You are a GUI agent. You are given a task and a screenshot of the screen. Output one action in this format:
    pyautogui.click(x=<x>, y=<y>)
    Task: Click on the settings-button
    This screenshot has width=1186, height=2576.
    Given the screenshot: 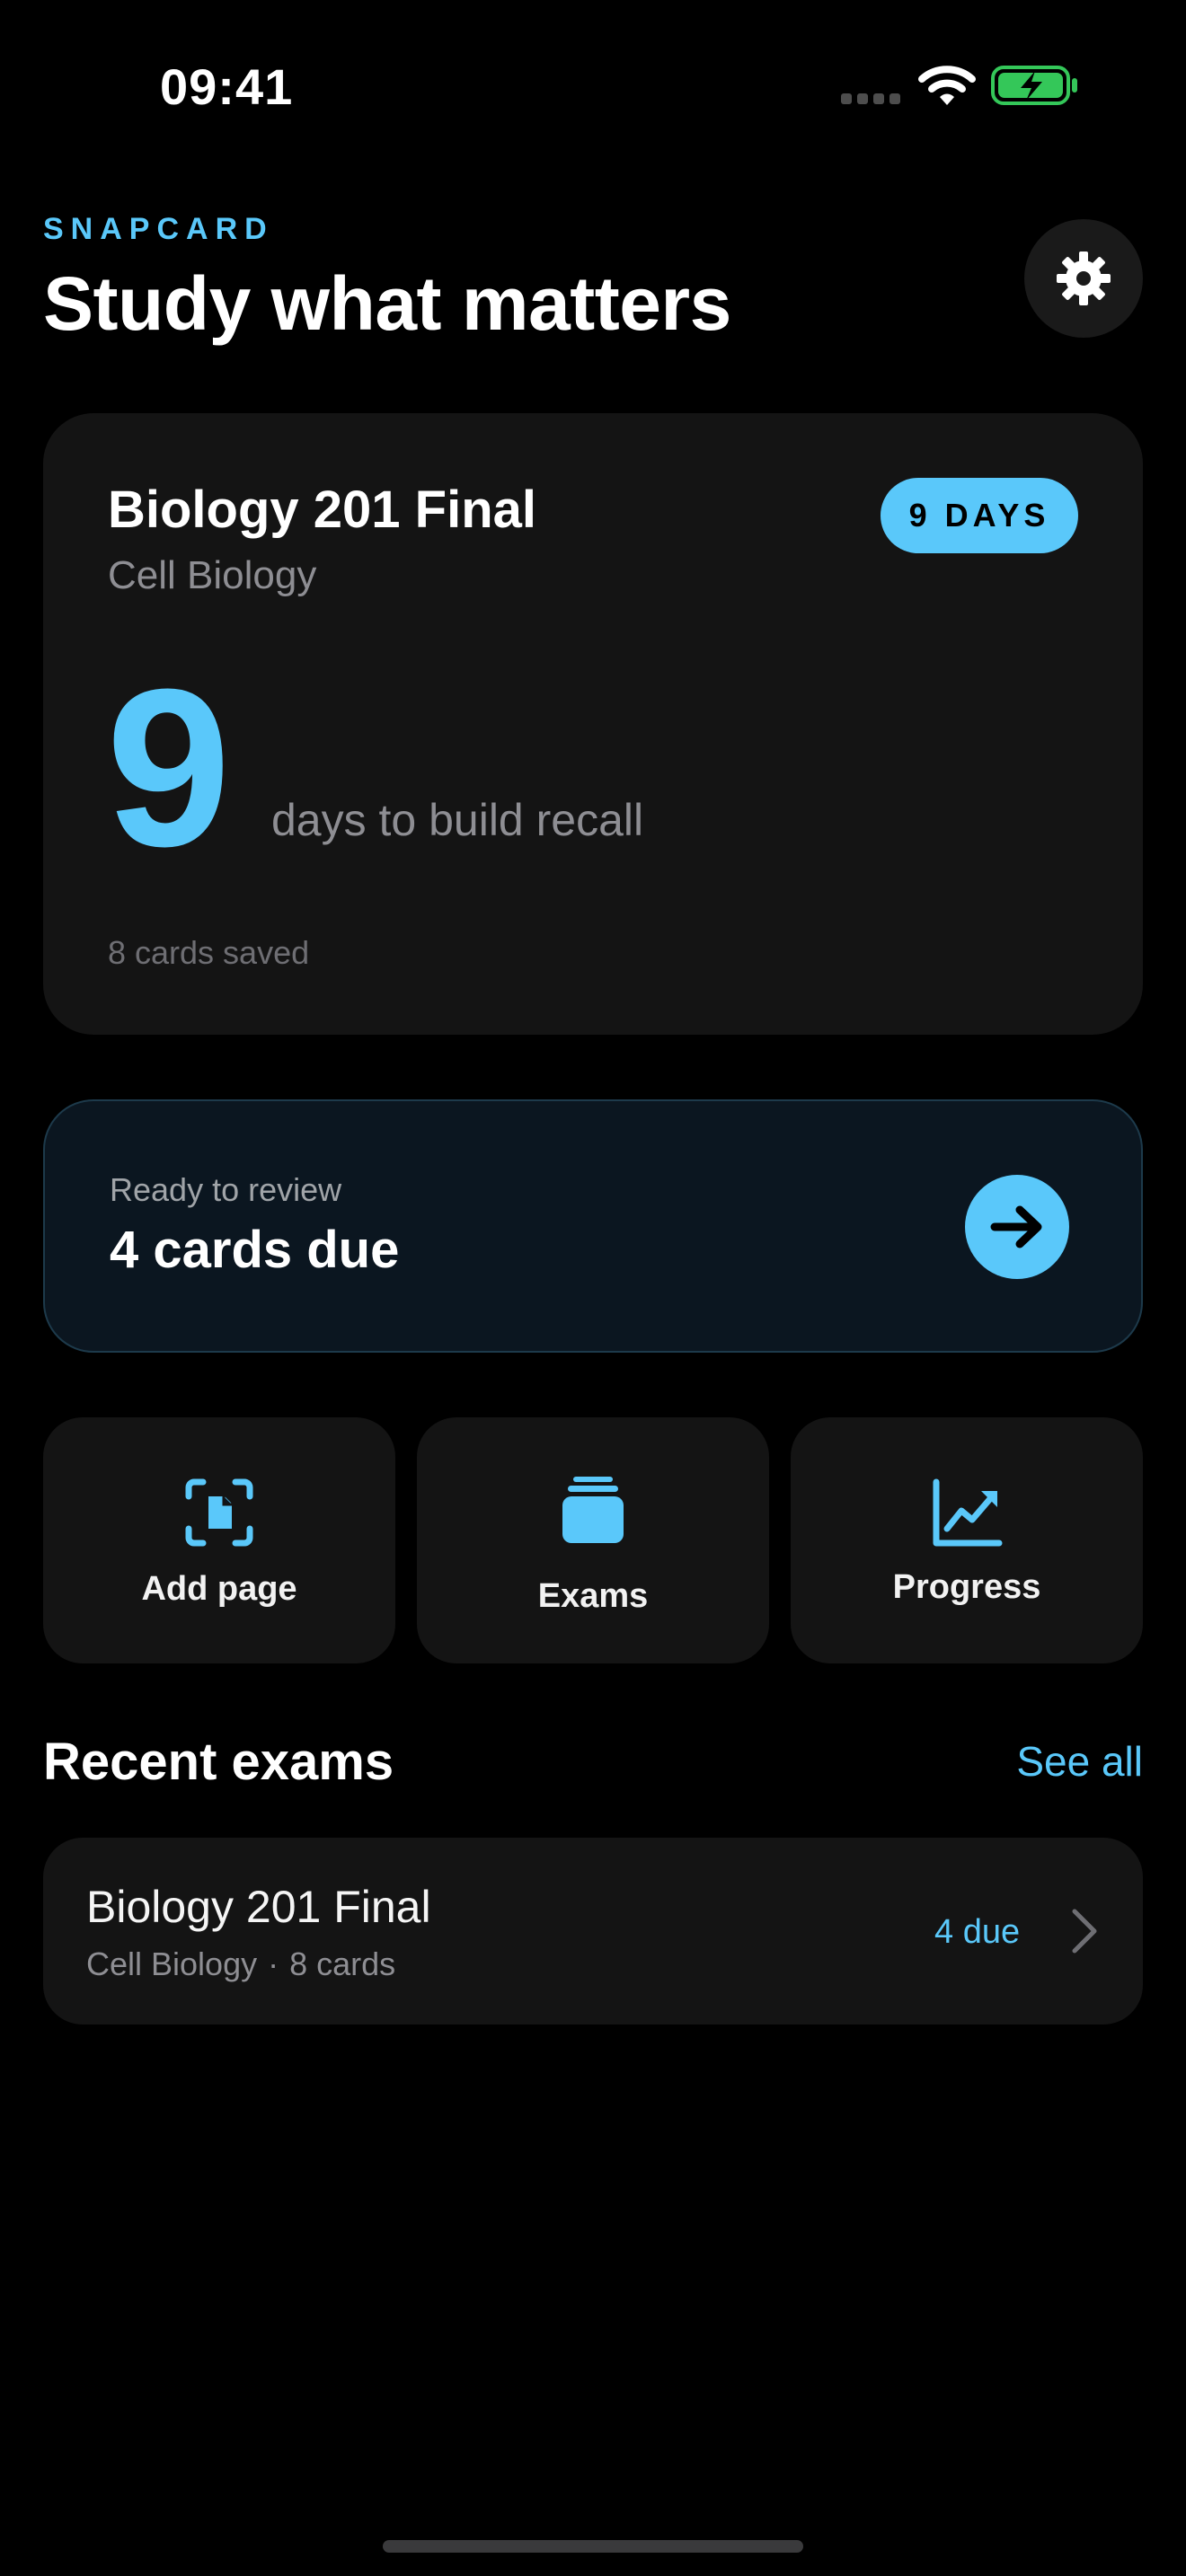 What is the action you would take?
    pyautogui.click(x=1083, y=278)
    